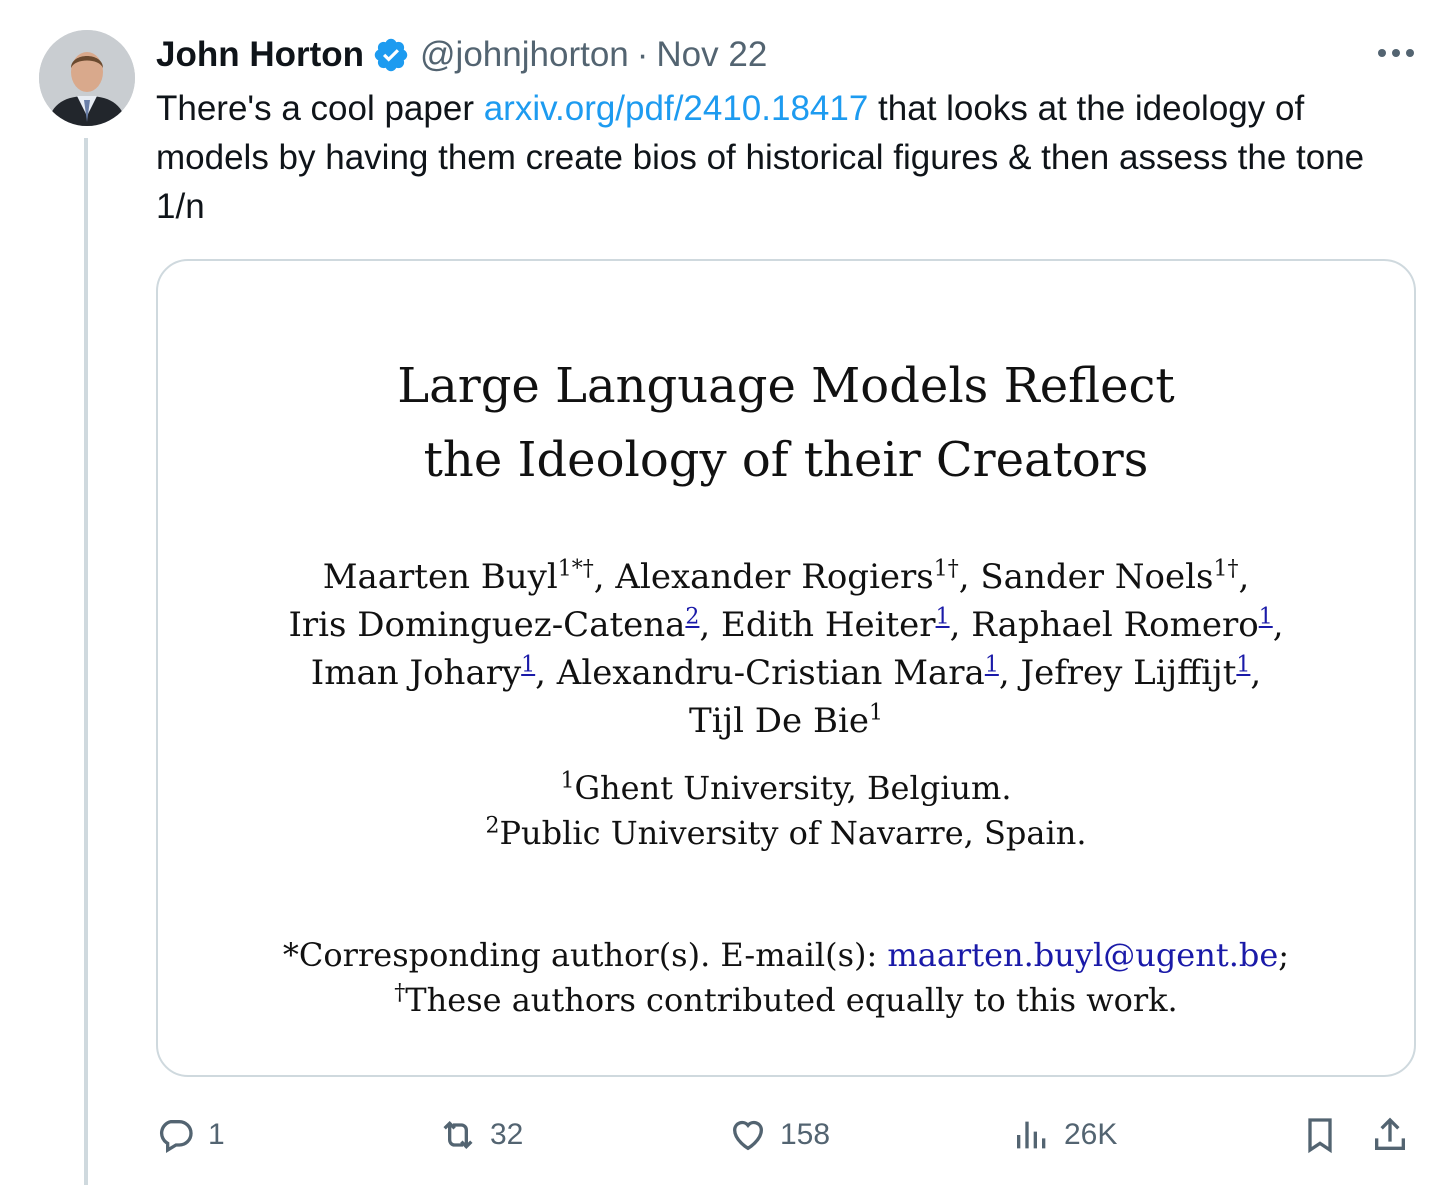  What do you see at coordinates (1390, 1133) in the screenshot?
I see `share-icon` at bounding box center [1390, 1133].